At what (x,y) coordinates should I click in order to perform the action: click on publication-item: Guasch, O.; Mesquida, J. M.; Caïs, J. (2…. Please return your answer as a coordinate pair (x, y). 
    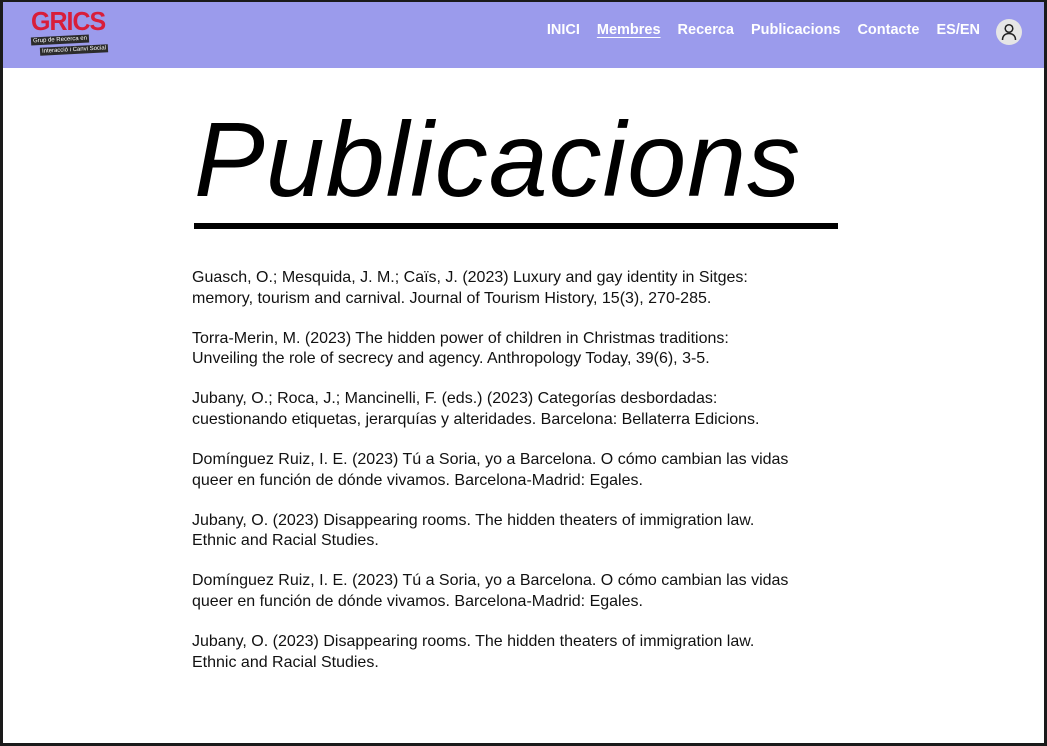
    Looking at the image, I should click on (522, 288).